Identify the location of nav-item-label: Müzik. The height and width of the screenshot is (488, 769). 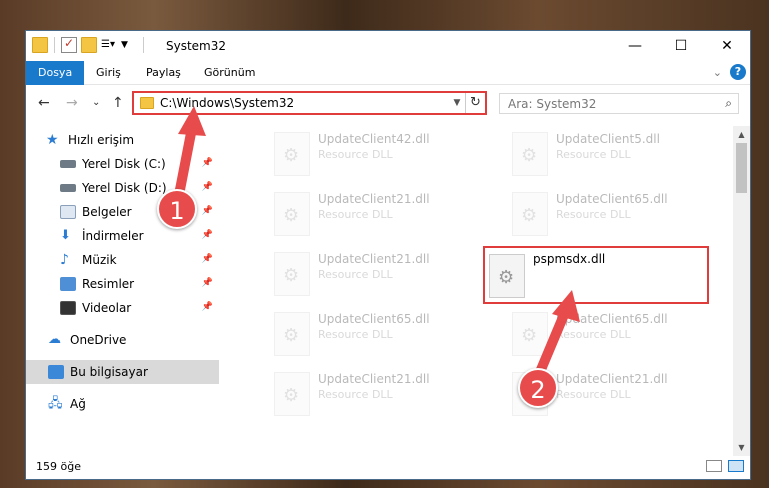
(99, 260).